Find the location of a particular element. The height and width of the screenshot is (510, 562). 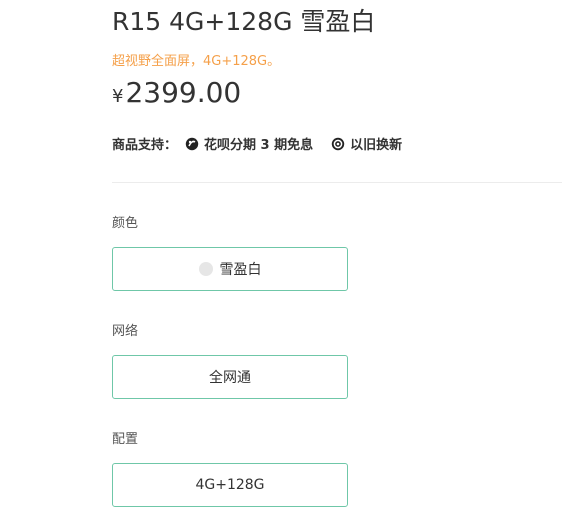

service-trade-in: 以旧换新 is located at coordinates (366, 143).